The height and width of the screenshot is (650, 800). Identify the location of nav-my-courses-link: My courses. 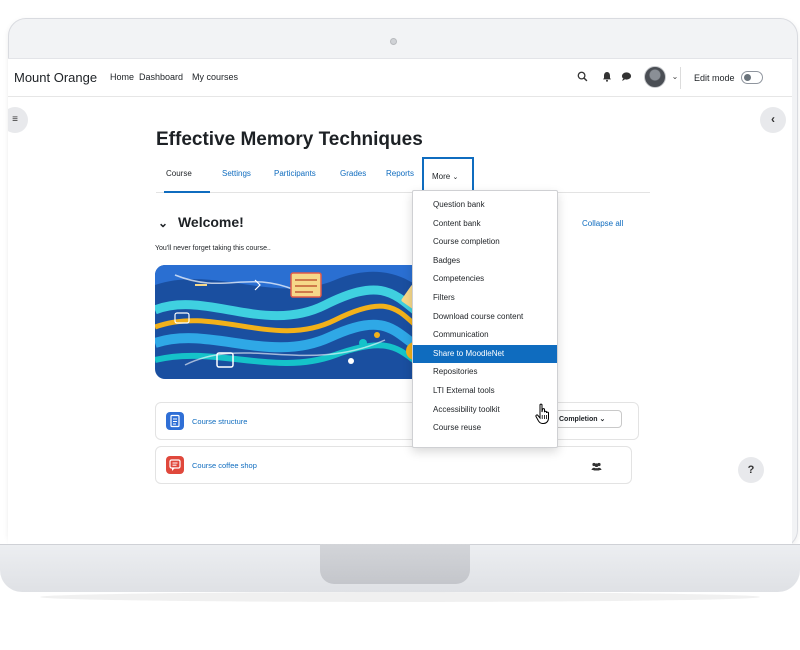
(215, 77).